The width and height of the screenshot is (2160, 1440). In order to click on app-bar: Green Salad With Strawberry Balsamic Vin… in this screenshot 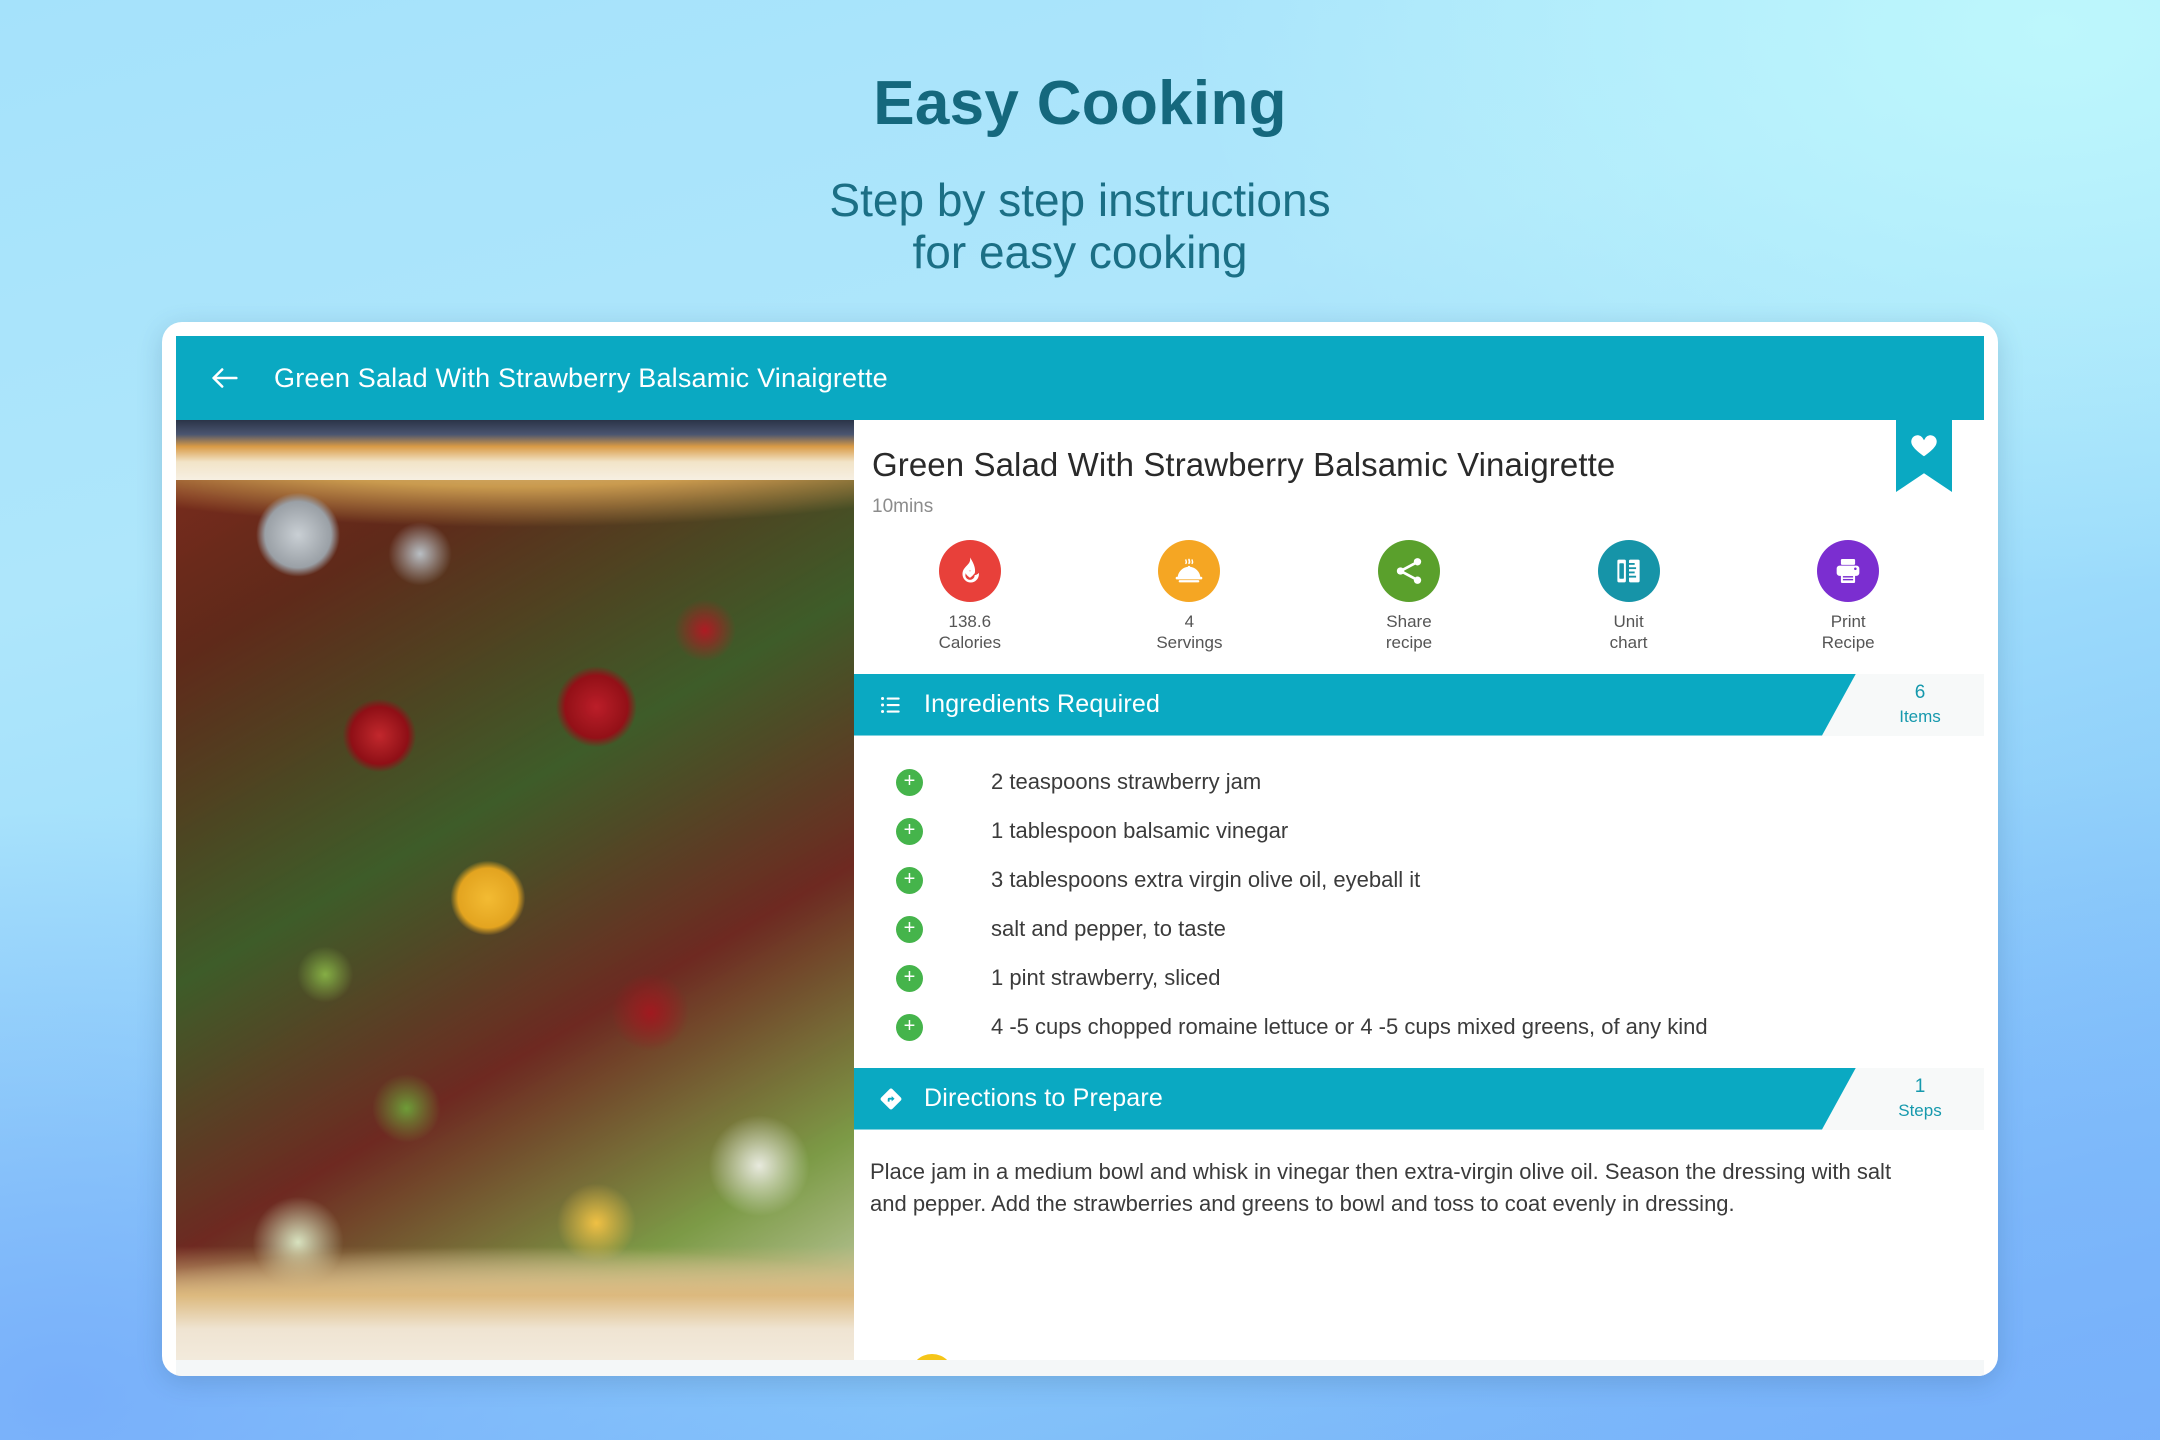, I will do `click(1080, 378)`.